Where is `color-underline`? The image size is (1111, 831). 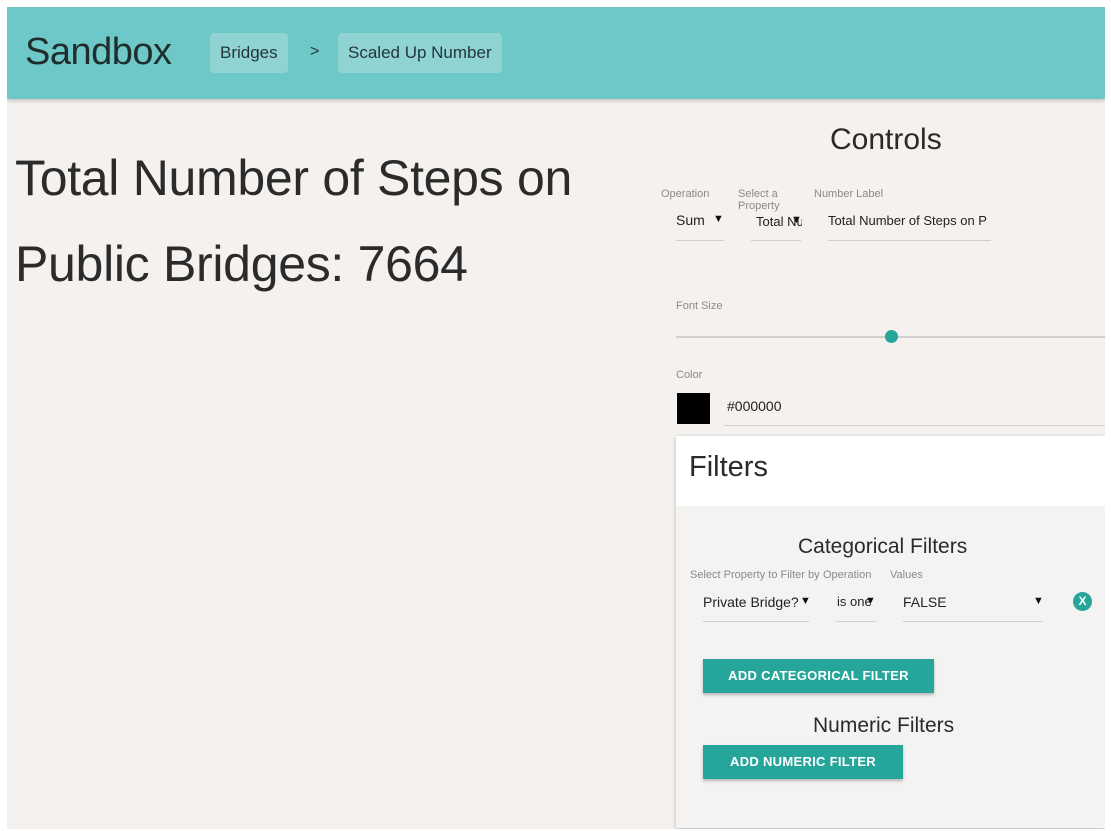 color-underline is located at coordinates (914, 425).